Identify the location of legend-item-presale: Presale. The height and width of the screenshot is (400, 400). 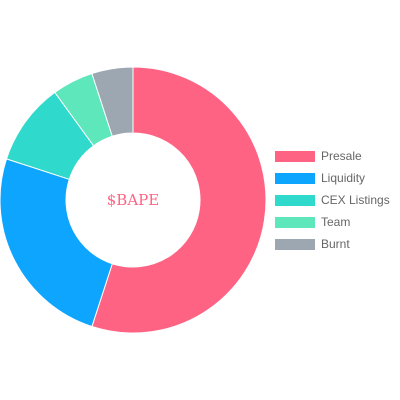
(337, 156).